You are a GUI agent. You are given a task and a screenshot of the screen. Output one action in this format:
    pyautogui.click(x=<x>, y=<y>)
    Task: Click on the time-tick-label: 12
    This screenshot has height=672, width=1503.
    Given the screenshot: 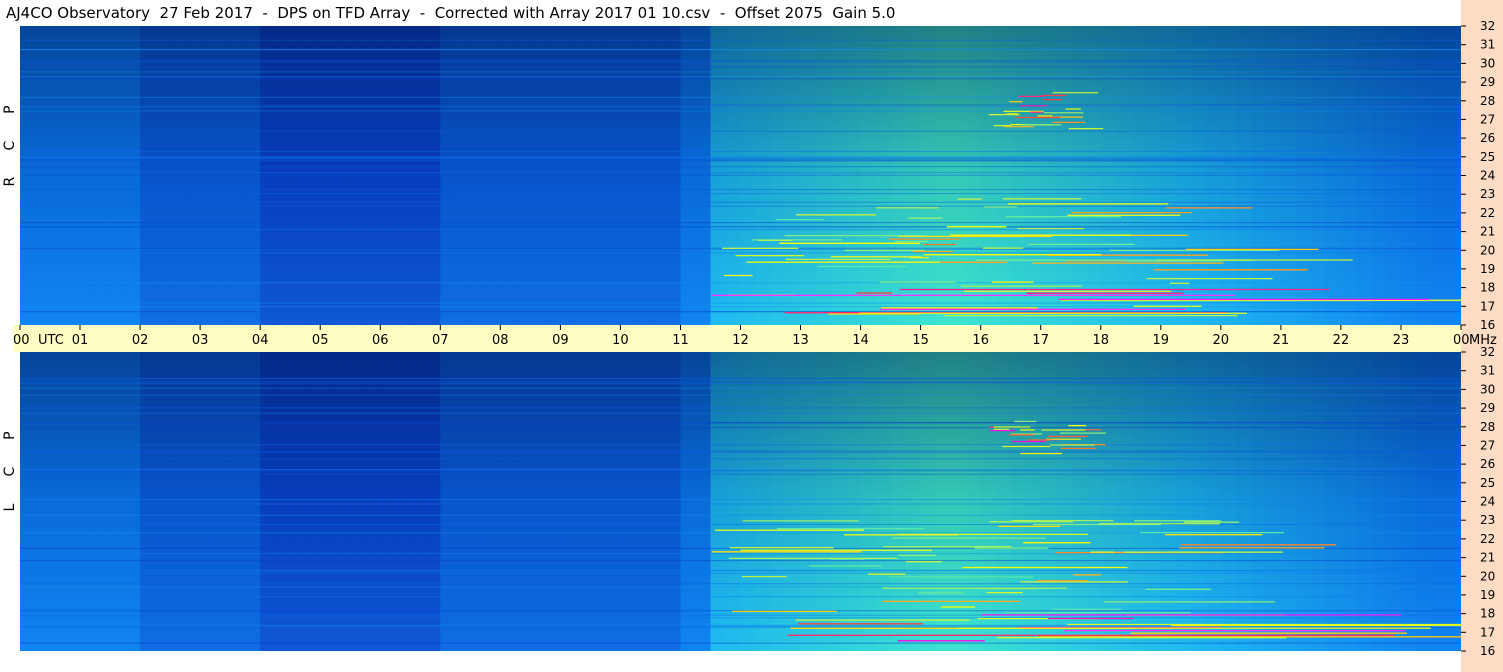 What is the action you would take?
    pyautogui.click(x=740, y=340)
    